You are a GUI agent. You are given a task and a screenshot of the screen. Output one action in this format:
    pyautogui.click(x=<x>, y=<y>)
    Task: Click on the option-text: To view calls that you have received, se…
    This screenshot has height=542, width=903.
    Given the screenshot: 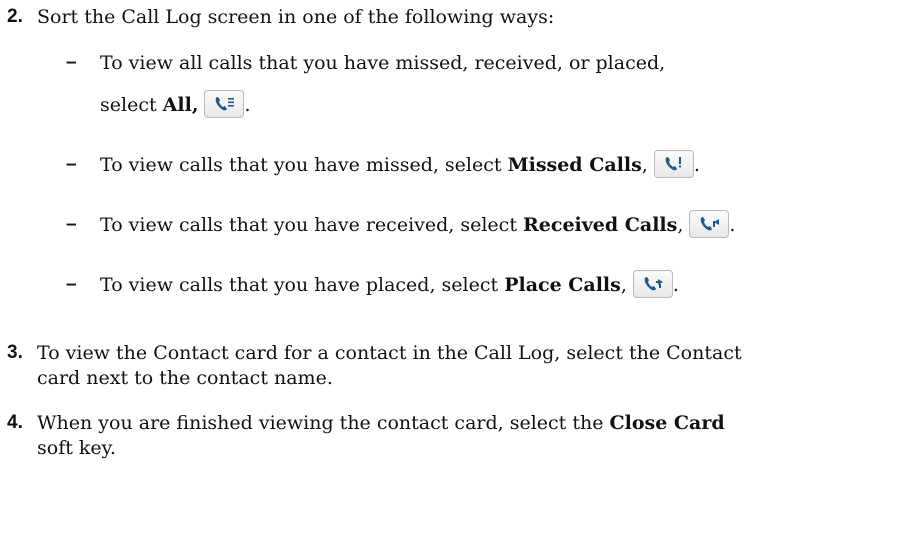 What is the action you would take?
    pyautogui.click(x=311, y=225)
    